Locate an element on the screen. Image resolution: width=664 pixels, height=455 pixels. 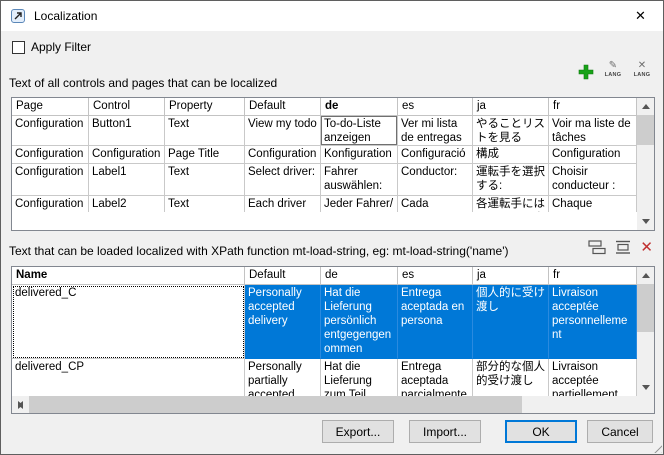
cell-property: Page Title is located at coordinates (205, 155).